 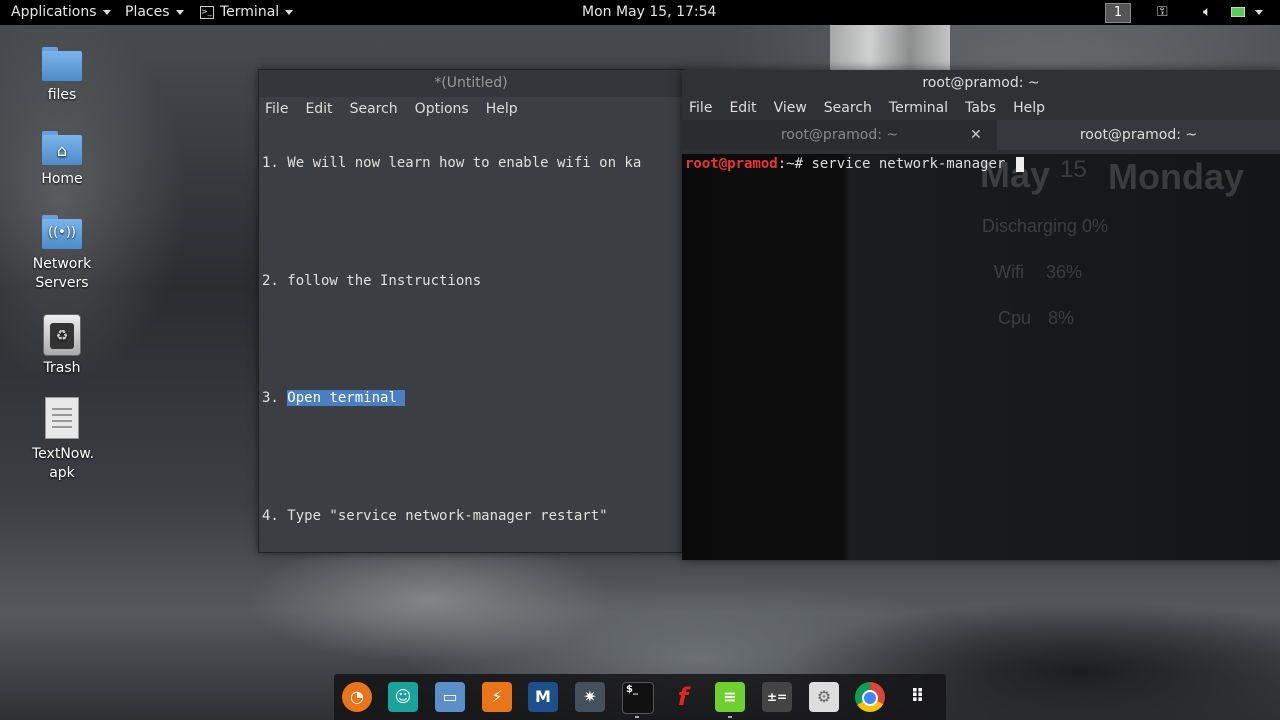 I want to click on notes-icon: ≡, so click(x=730, y=697).